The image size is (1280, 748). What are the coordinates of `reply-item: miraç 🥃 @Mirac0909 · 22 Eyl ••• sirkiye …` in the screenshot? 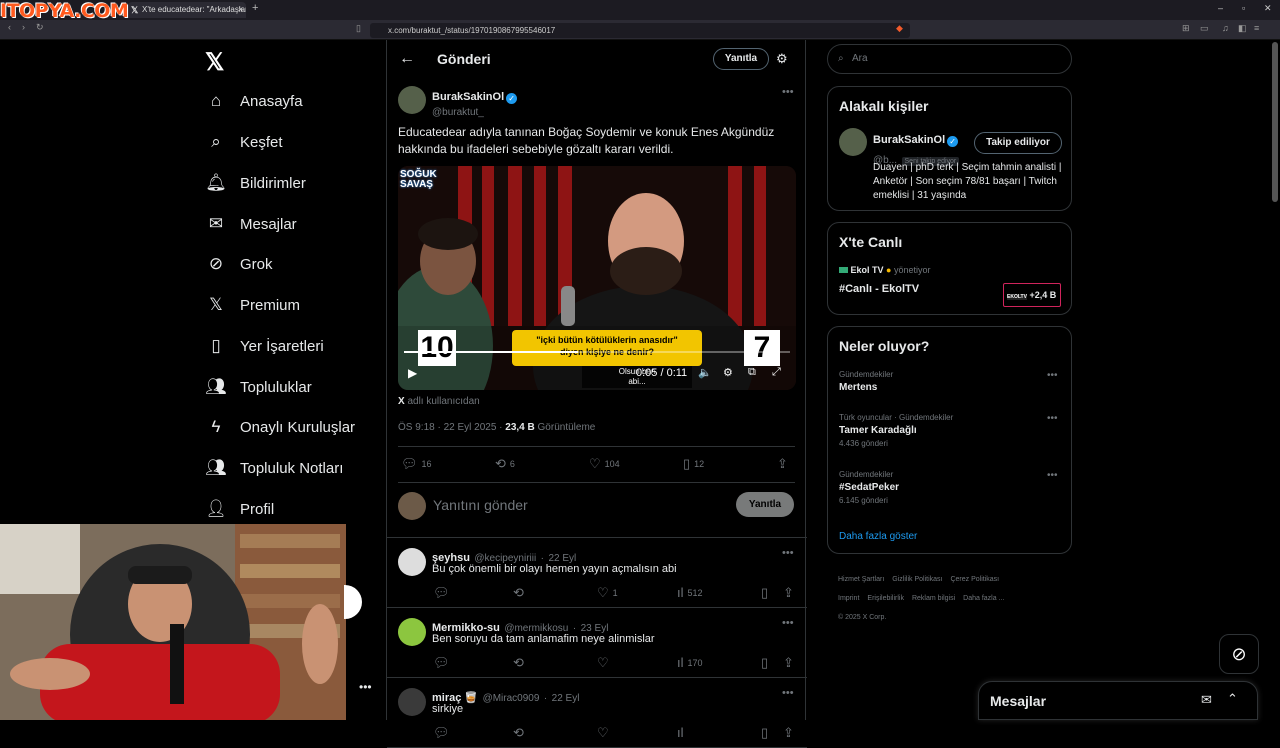 It's located at (597, 713).